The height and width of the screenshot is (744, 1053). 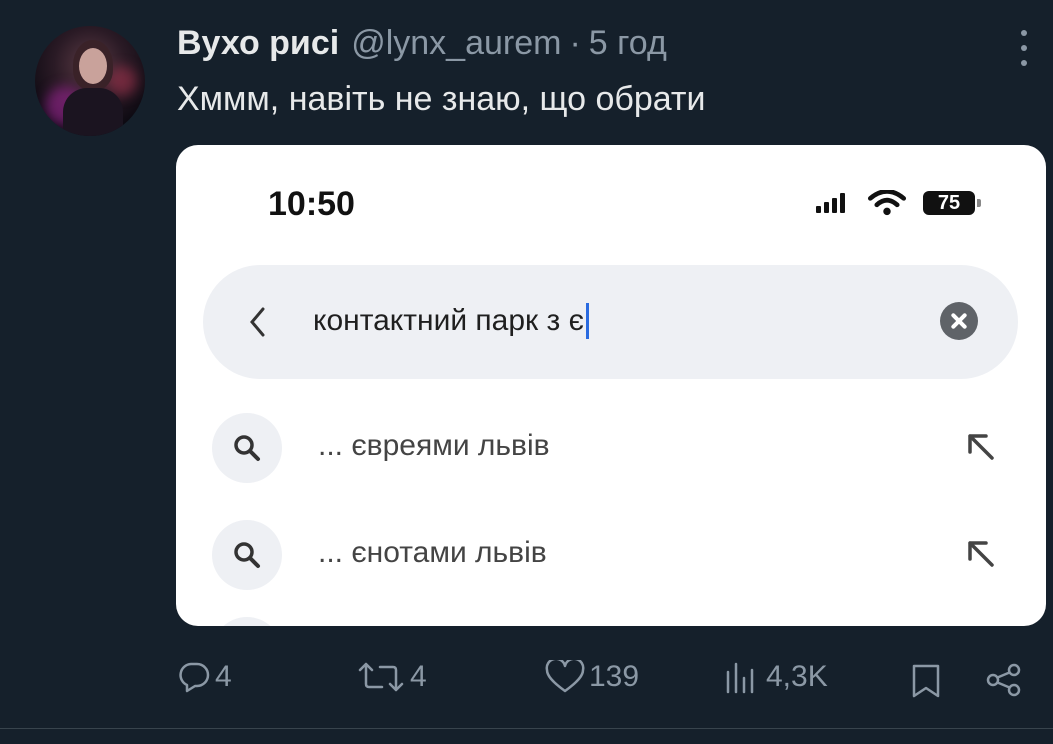 What do you see at coordinates (797, 676) in the screenshot?
I see `views-count: 4,3K` at bounding box center [797, 676].